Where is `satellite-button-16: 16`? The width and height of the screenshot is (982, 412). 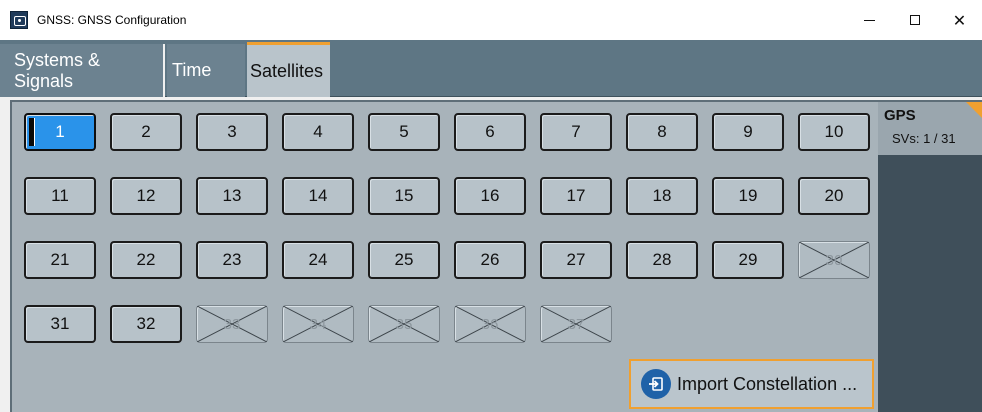
satellite-button-16: 16 is located at coordinates (490, 196).